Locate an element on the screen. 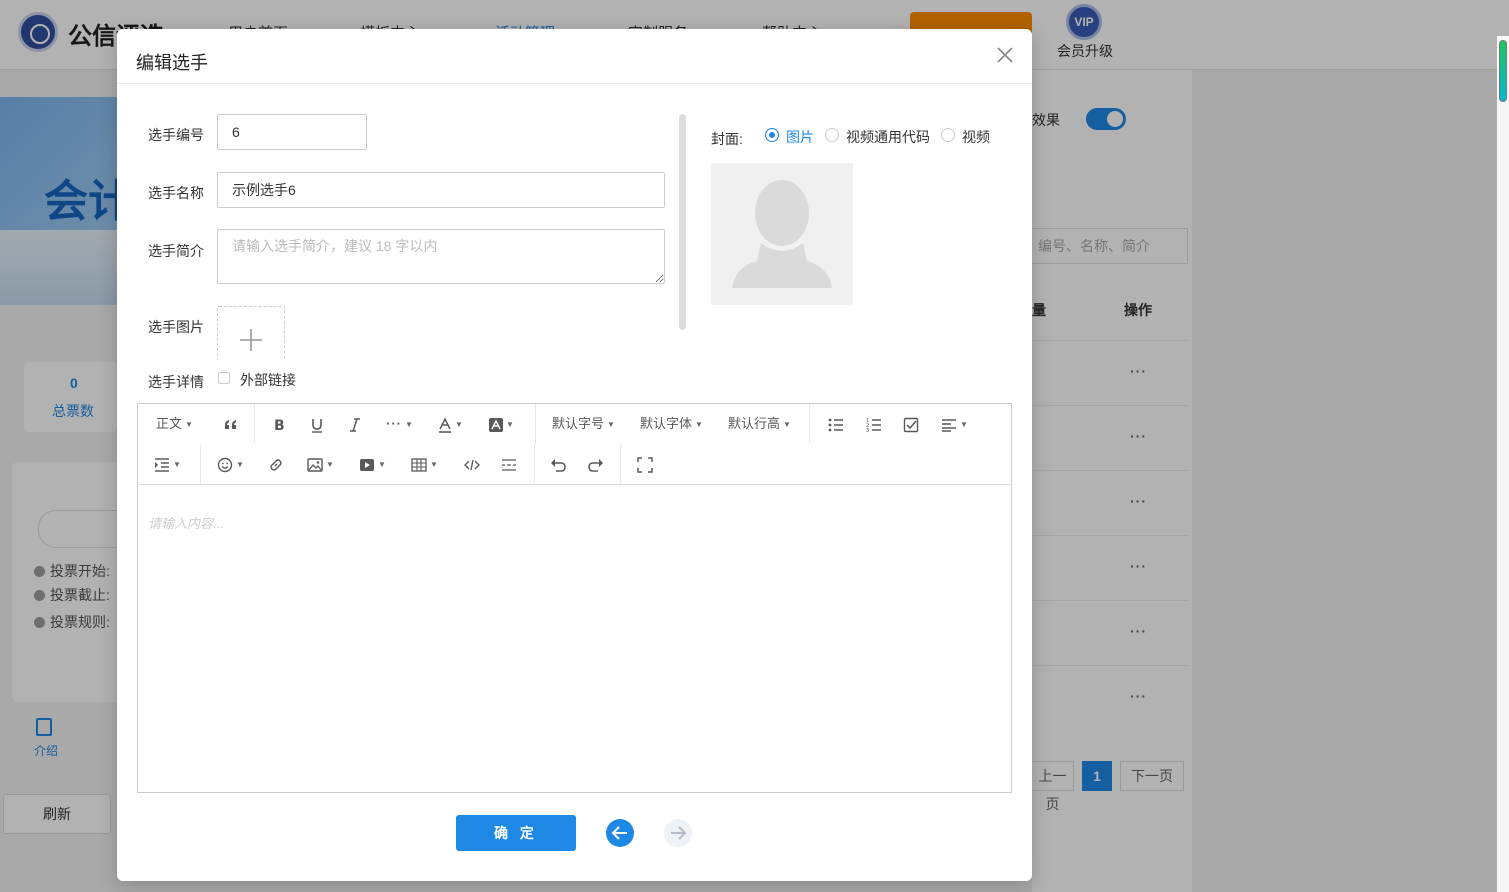  line-height-dropdown: 默认行高 ▼ is located at coordinates (759, 424).